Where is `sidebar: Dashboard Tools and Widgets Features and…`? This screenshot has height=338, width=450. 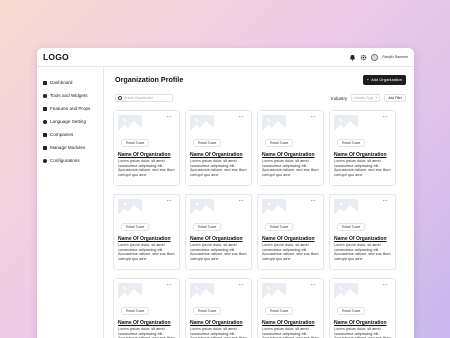
sidebar: Dashboard Tools and Widgets Features and… is located at coordinates (70, 202).